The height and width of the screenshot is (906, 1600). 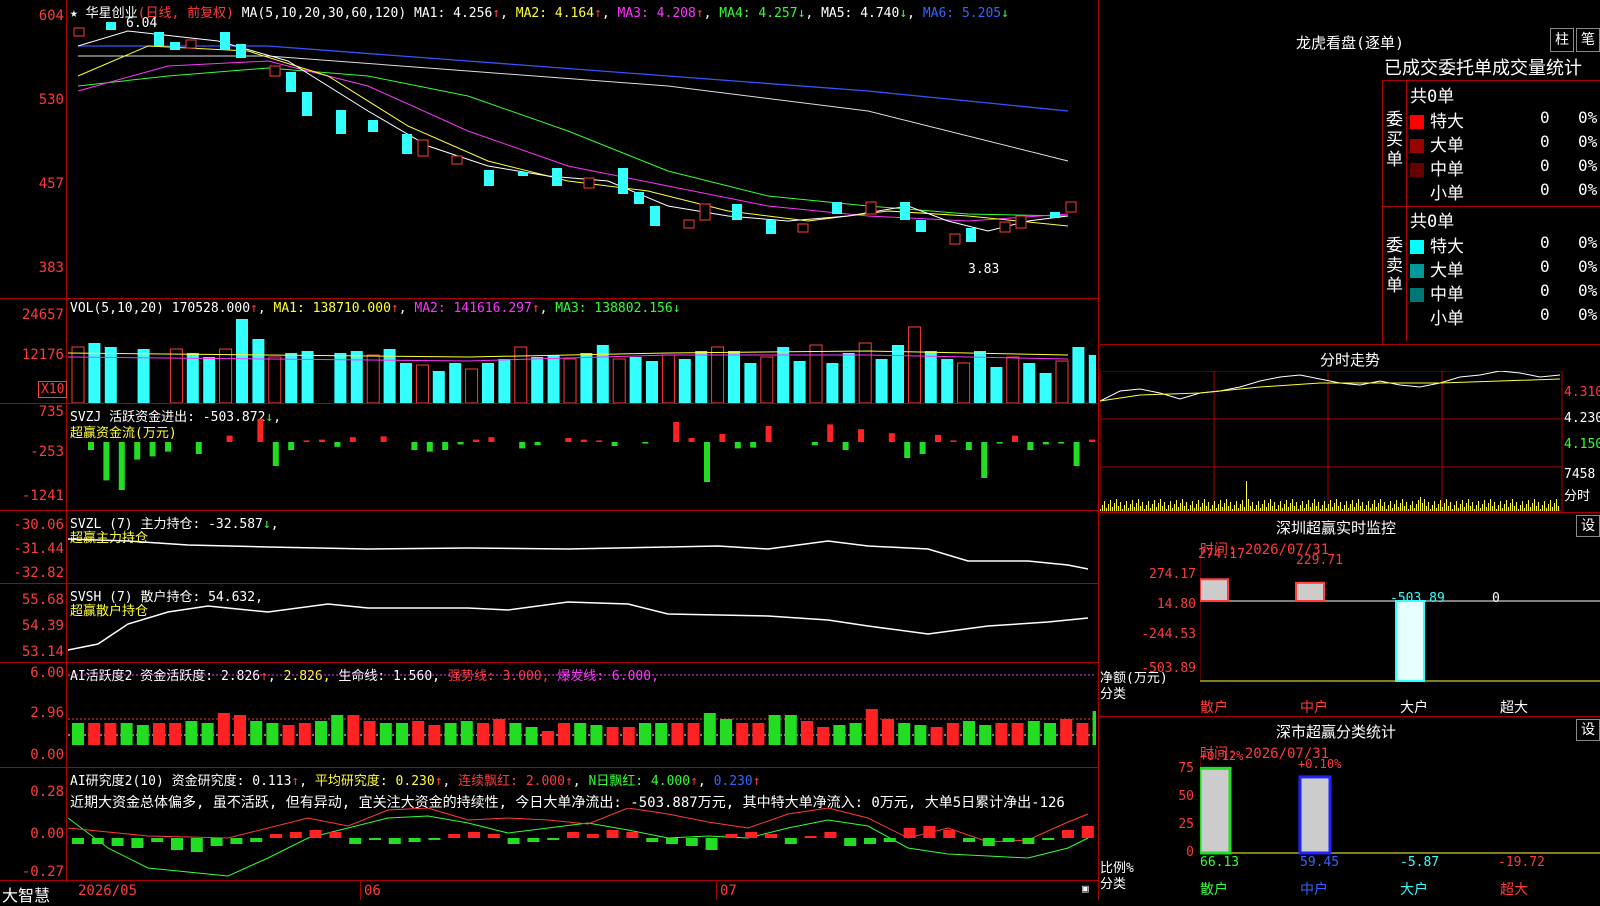 What do you see at coordinates (535, 308) in the screenshot?
I see `vol-ma2-arrow: ↑` at bounding box center [535, 308].